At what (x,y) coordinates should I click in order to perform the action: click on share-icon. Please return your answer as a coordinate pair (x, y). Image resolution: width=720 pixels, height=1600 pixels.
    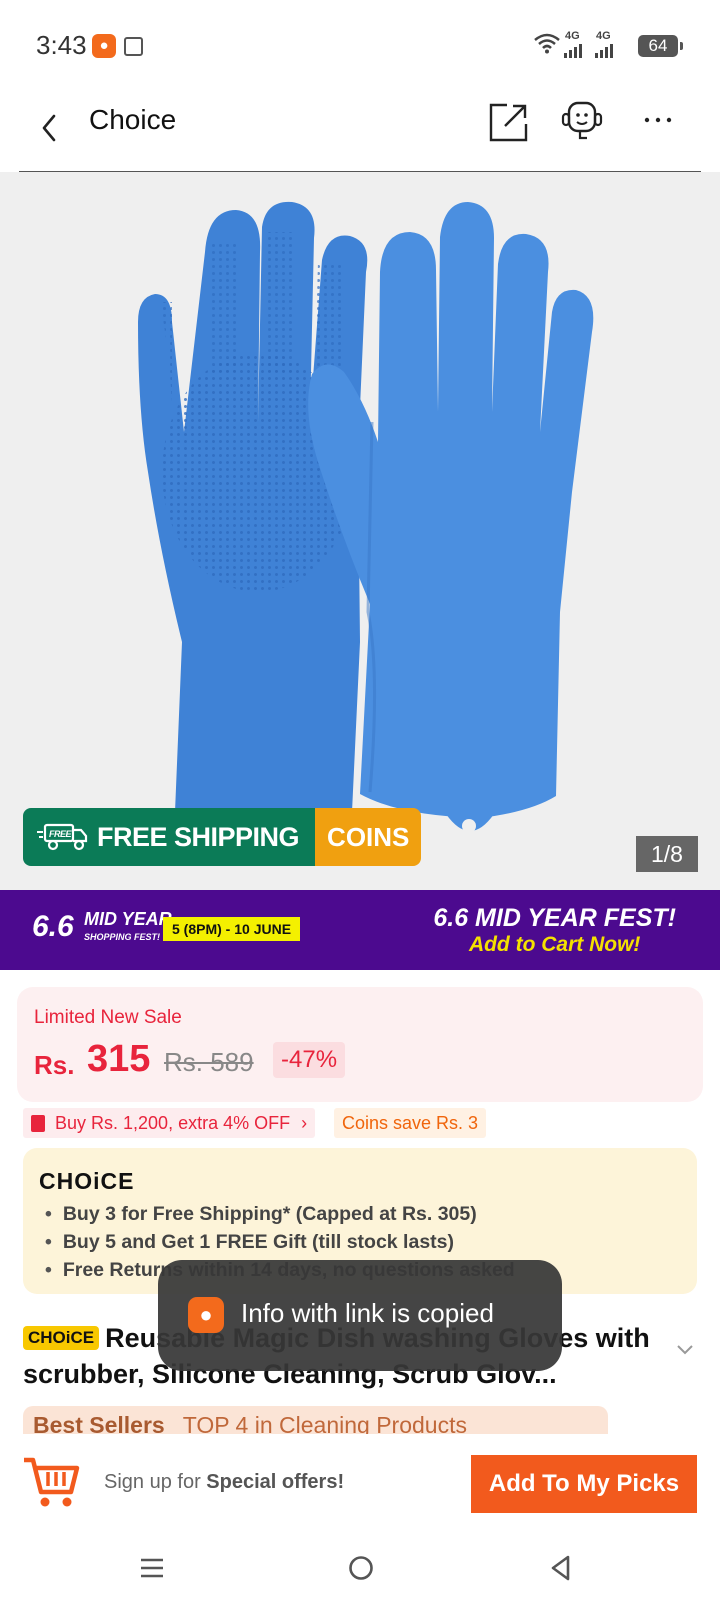
    Looking at the image, I should click on (509, 122).